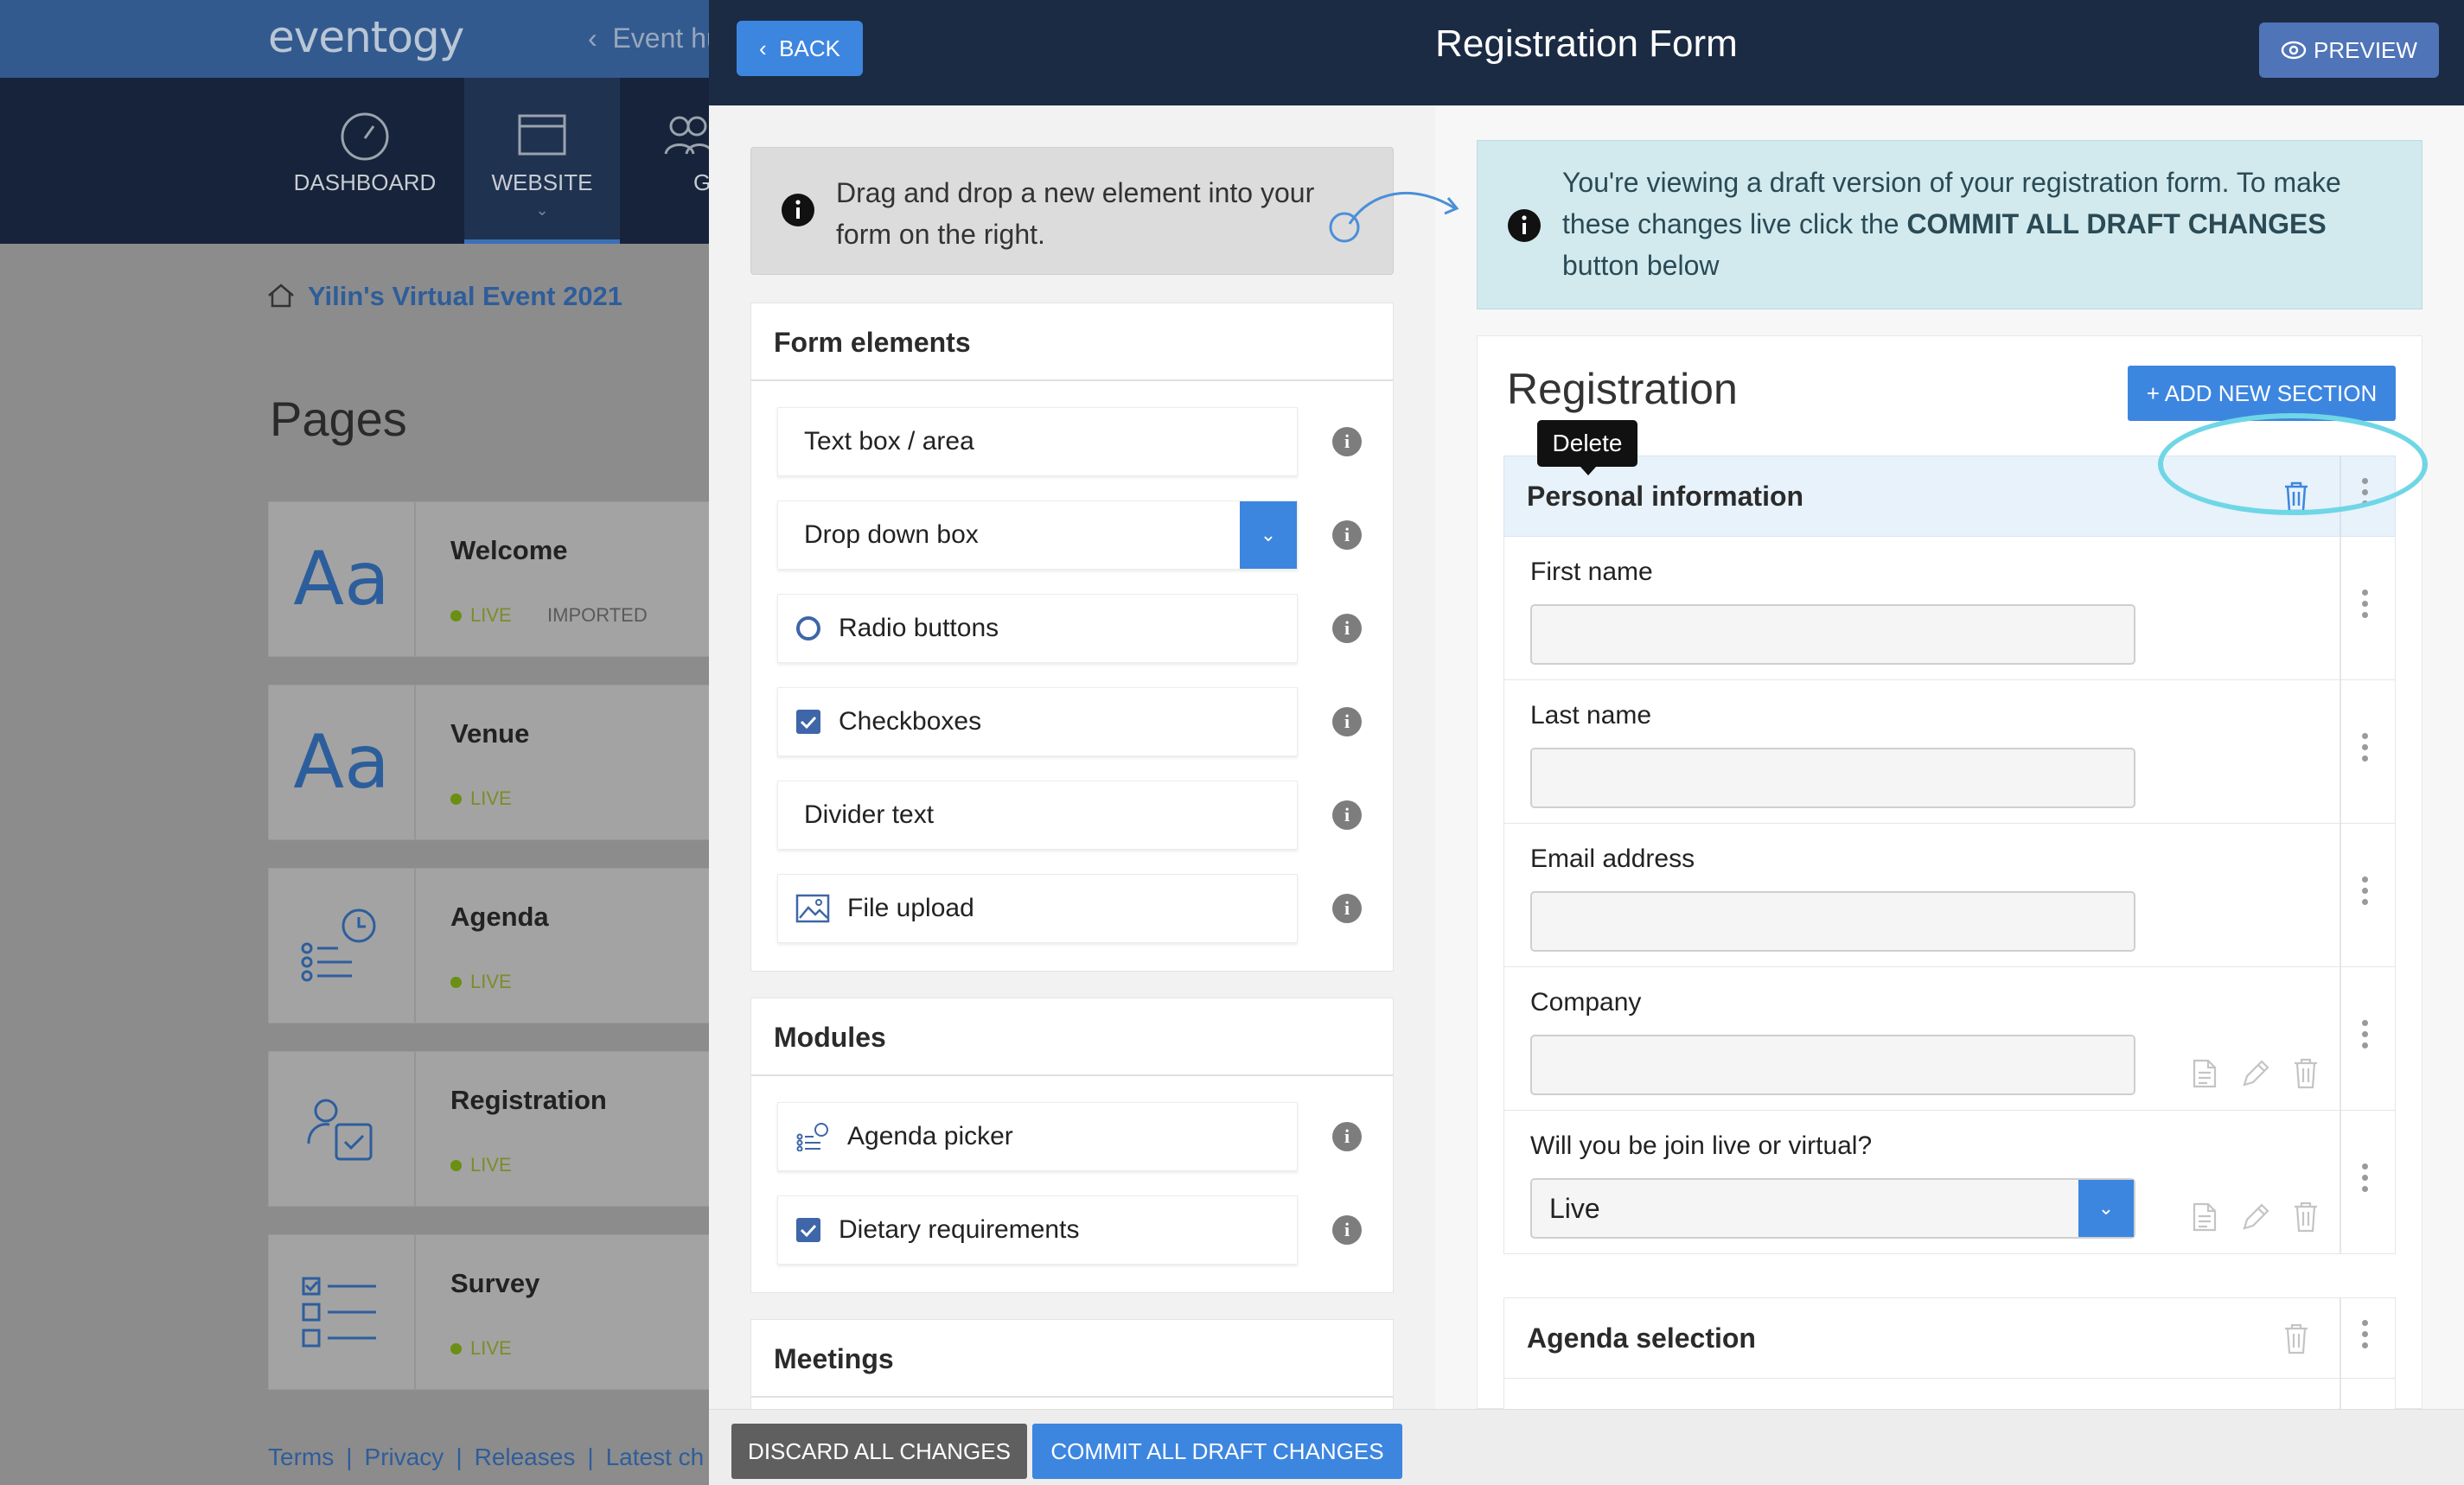  What do you see at coordinates (919, 628) in the screenshot?
I see `element-label: Radio buttons` at bounding box center [919, 628].